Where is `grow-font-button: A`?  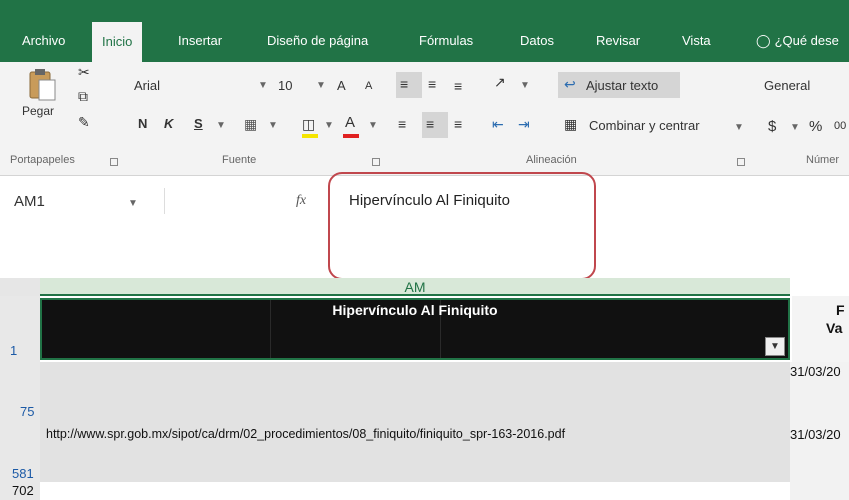 grow-font-button: A is located at coordinates (341, 85).